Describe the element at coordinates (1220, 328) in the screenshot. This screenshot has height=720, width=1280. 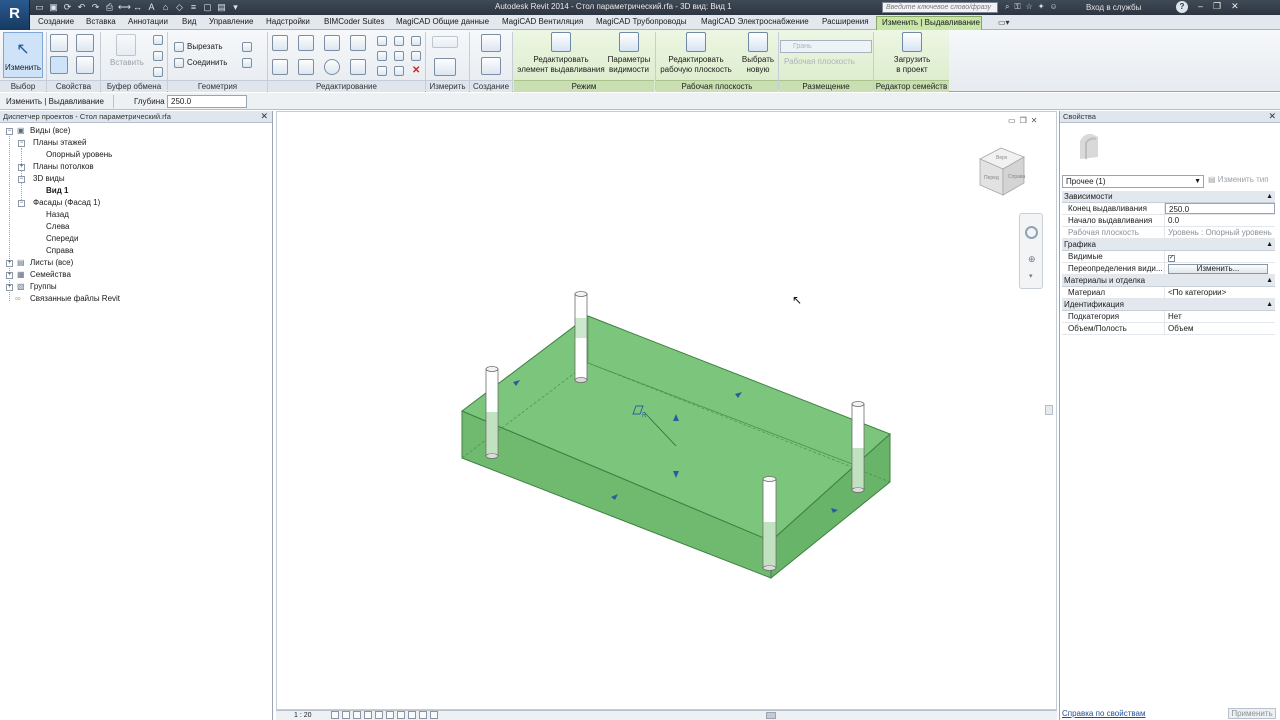
I see `solid-void-value: Объем` at that location.